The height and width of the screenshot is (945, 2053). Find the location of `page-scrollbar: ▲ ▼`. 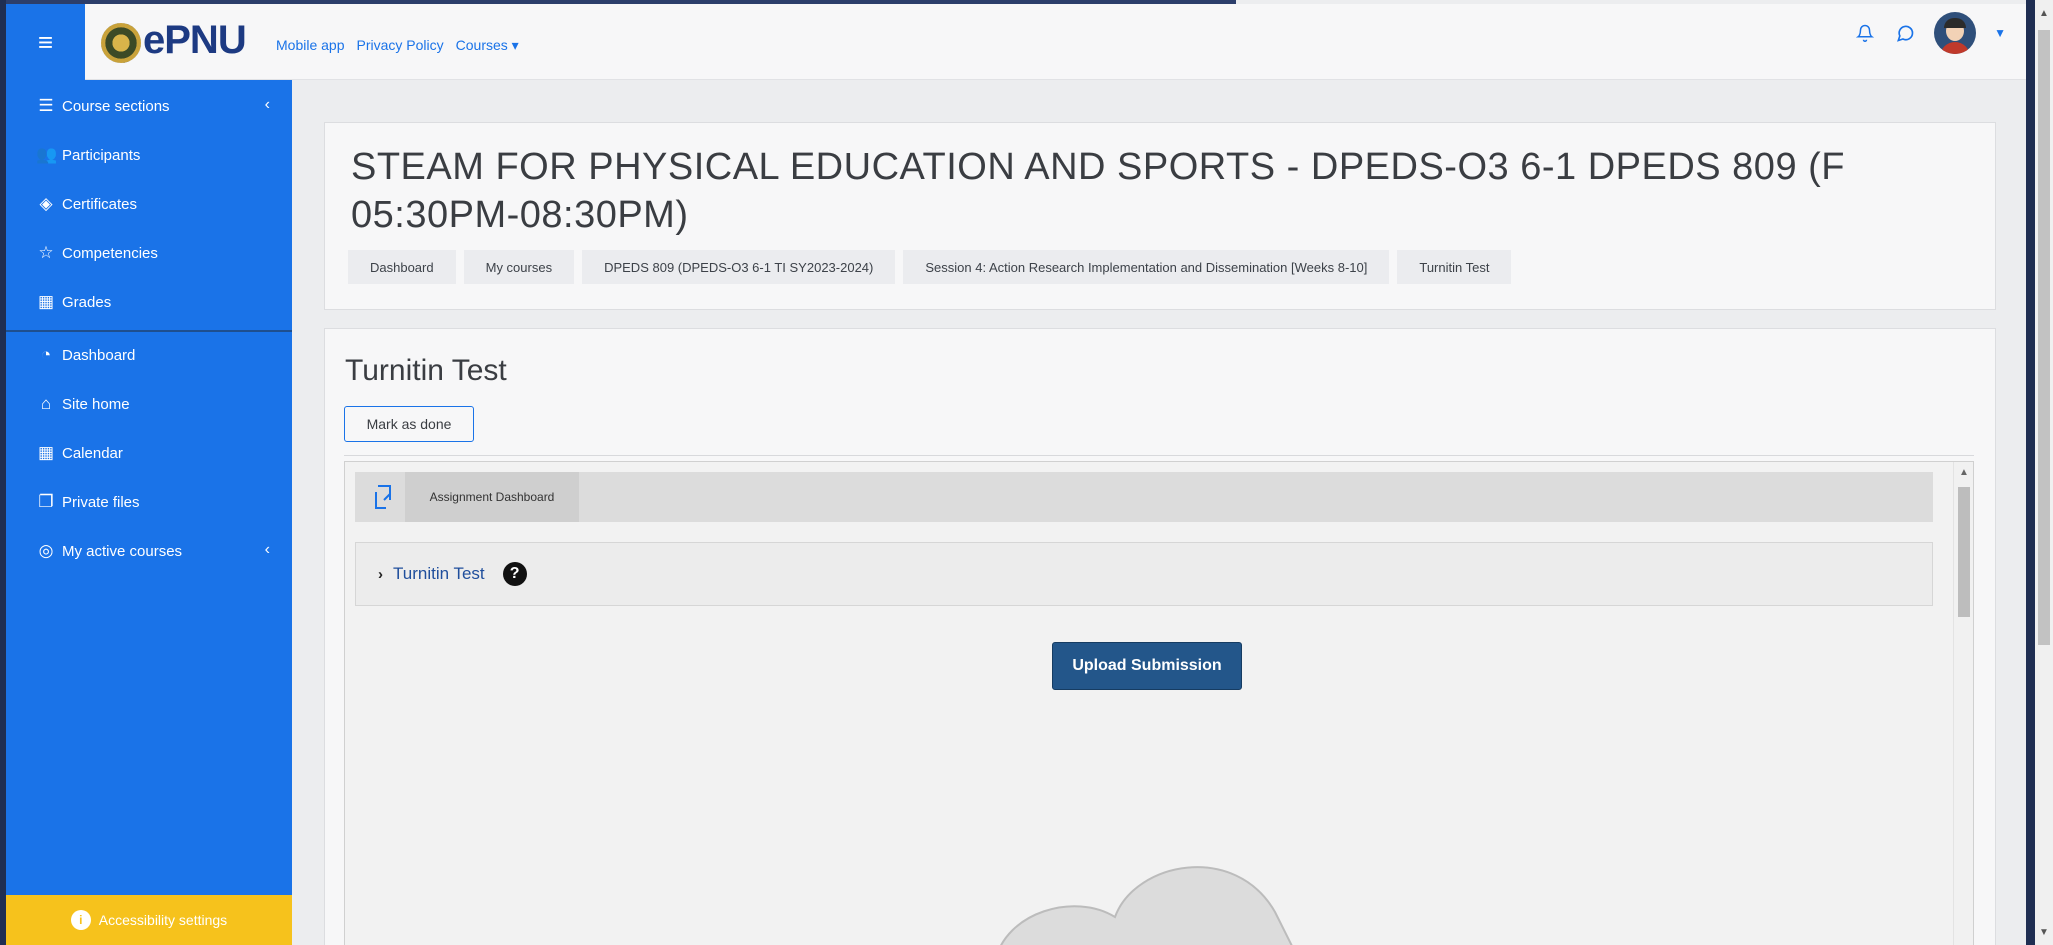

page-scrollbar: ▲ ▼ is located at coordinates (2044, 472).